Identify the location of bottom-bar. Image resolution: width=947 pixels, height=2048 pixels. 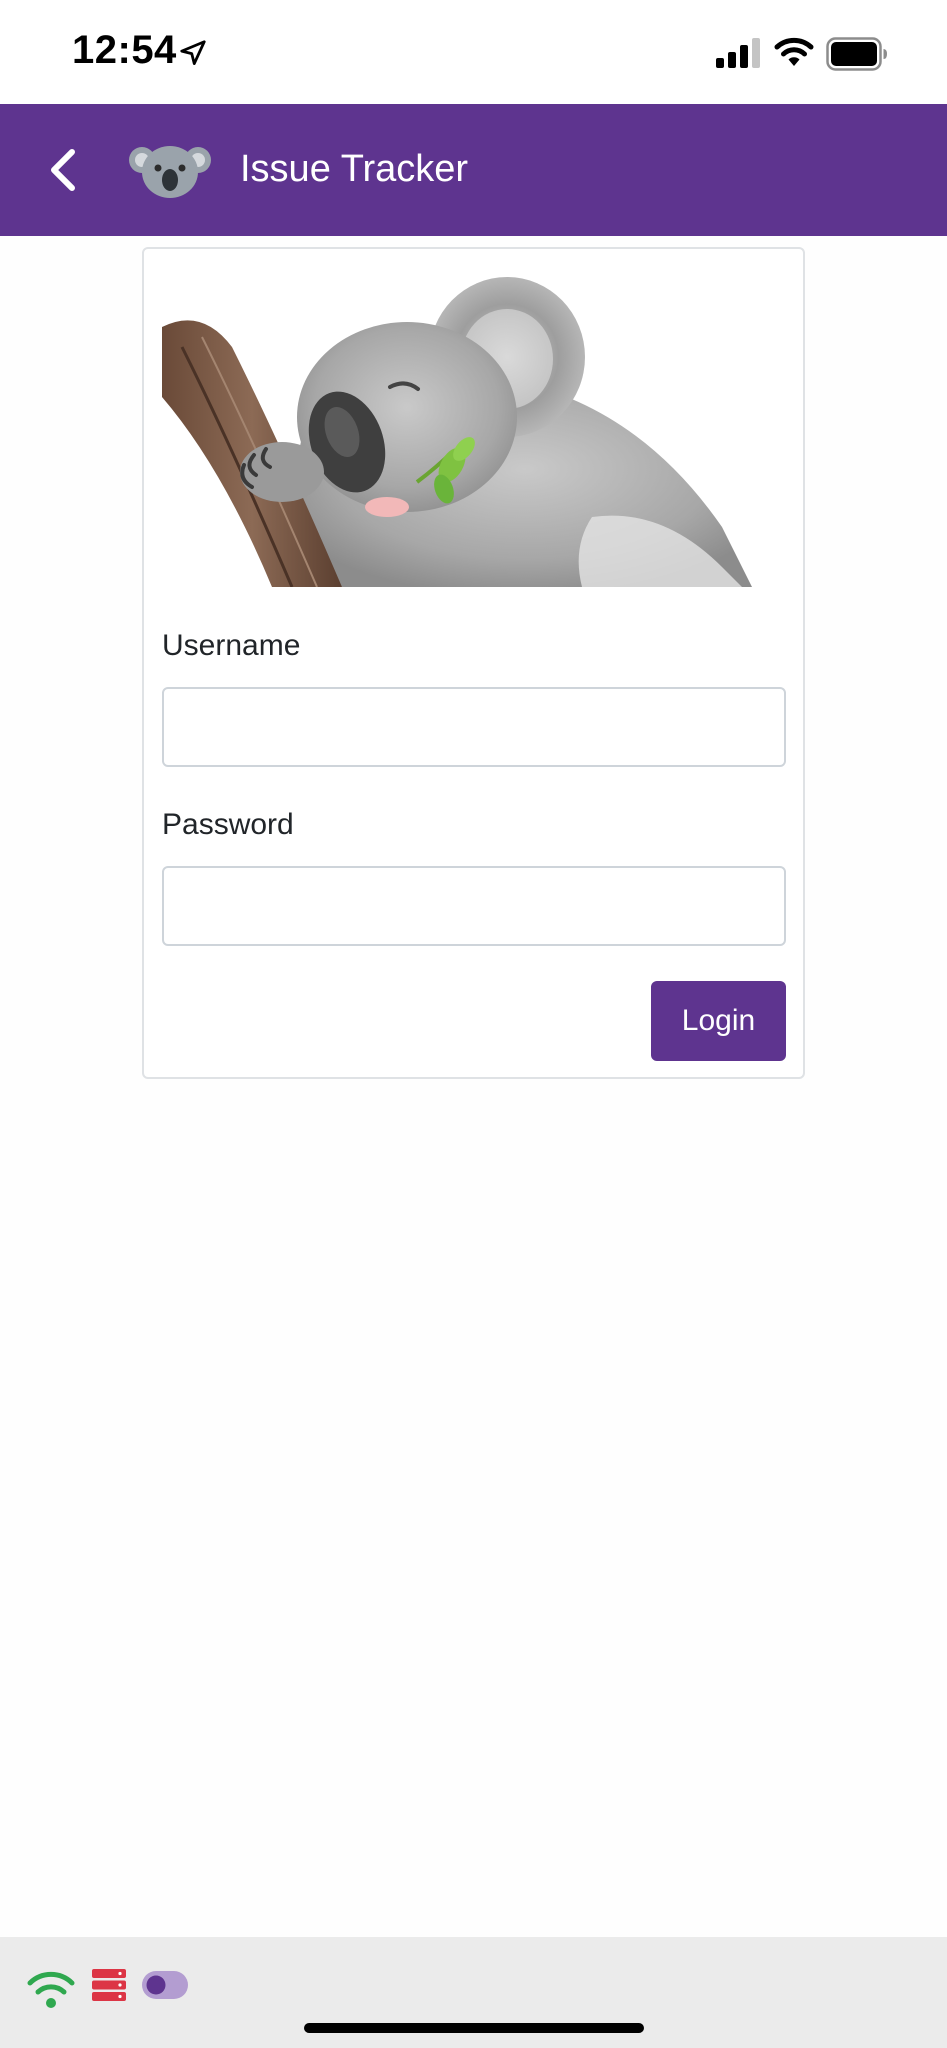
(473, 1992).